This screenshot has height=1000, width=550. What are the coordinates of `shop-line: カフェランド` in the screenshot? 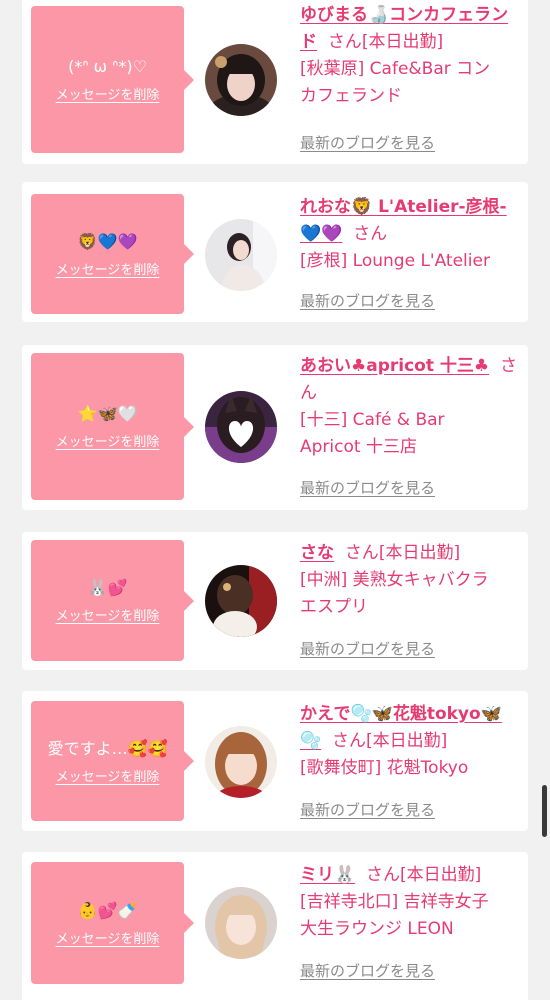 It's located at (351, 96).